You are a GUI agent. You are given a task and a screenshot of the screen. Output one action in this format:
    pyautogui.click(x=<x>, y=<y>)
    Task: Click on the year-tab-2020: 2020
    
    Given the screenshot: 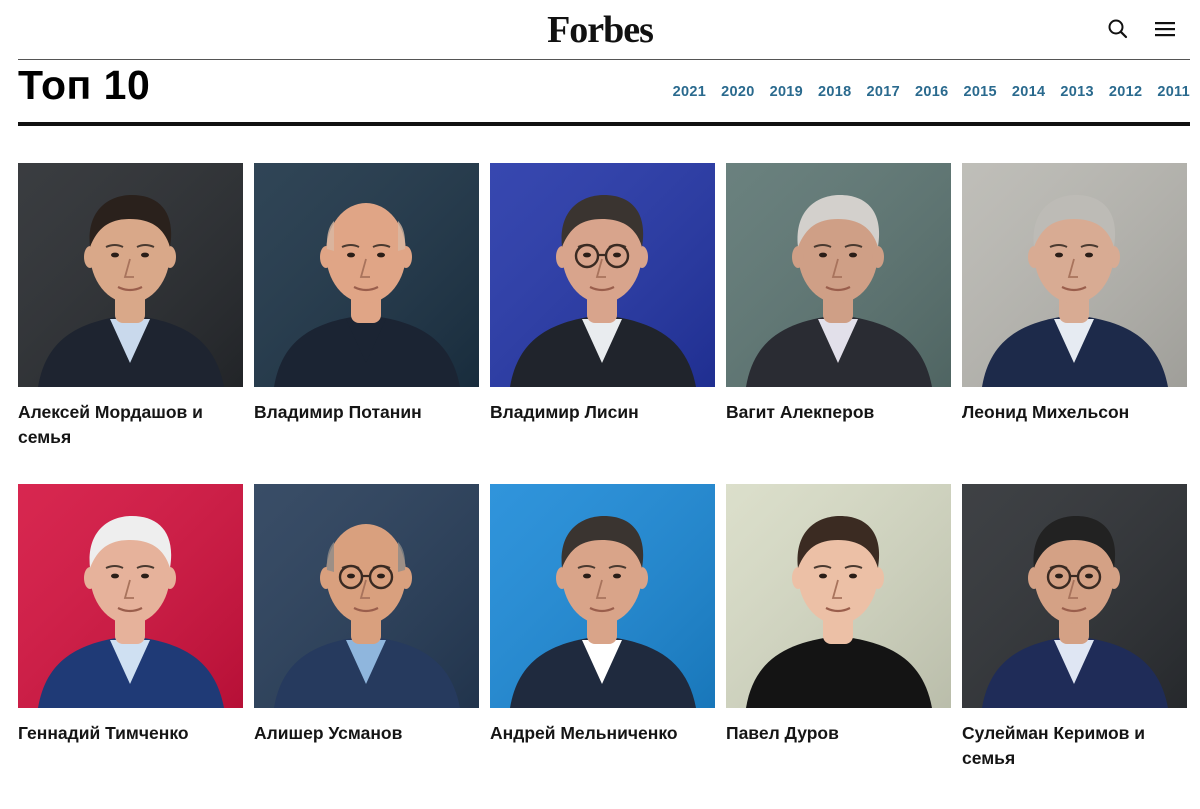 What is the action you would take?
    pyautogui.click(x=737, y=92)
    